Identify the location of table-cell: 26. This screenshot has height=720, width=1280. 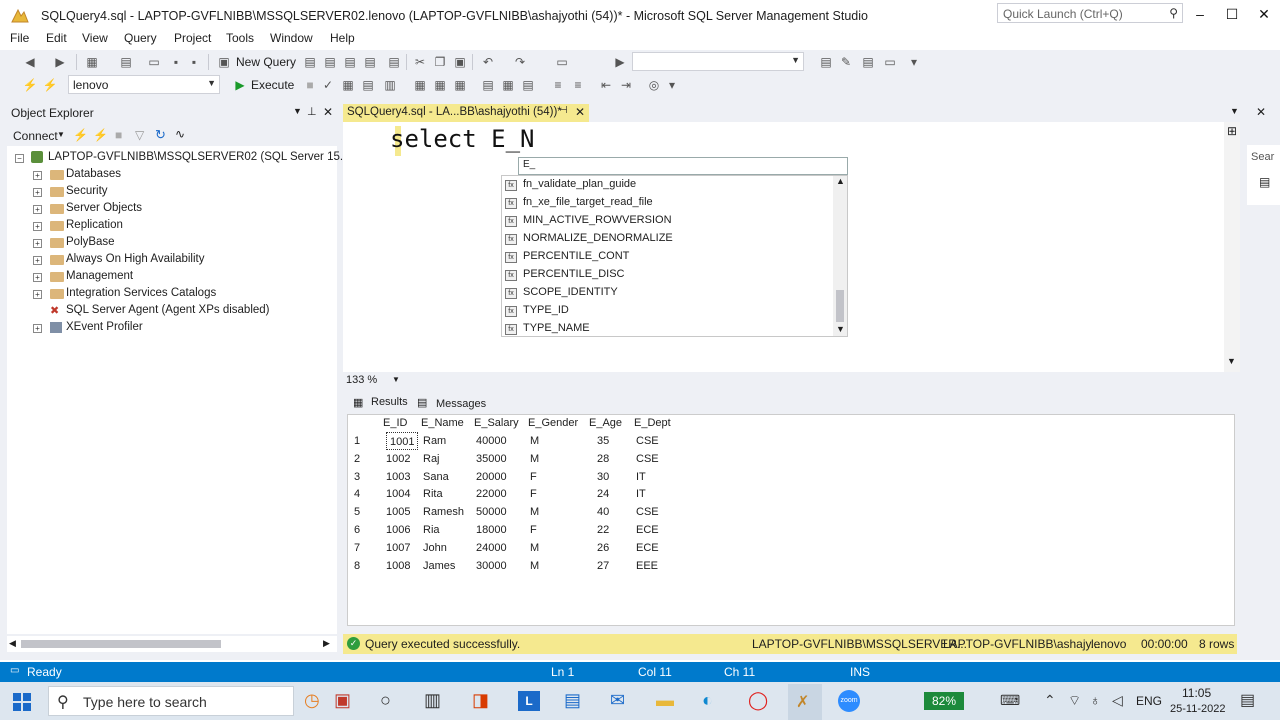
(603, 548).